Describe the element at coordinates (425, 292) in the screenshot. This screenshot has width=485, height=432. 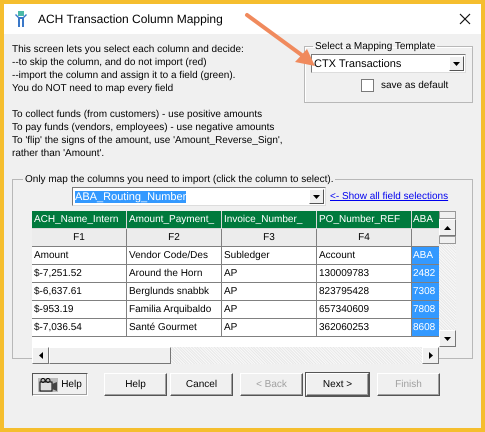
I see `table-cell: 7308` at that location.